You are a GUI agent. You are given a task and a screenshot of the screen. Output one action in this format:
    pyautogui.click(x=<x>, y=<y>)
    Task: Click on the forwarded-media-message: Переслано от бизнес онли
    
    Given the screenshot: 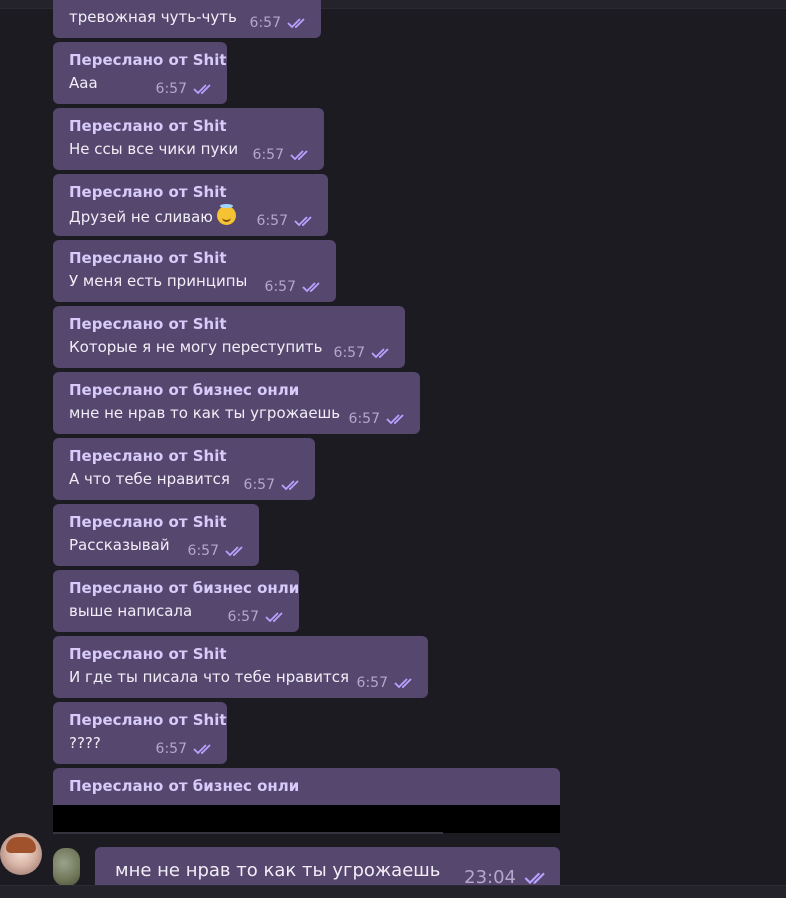 What is the action you would take?
    pyautogui.click(x=306, y=800)
    